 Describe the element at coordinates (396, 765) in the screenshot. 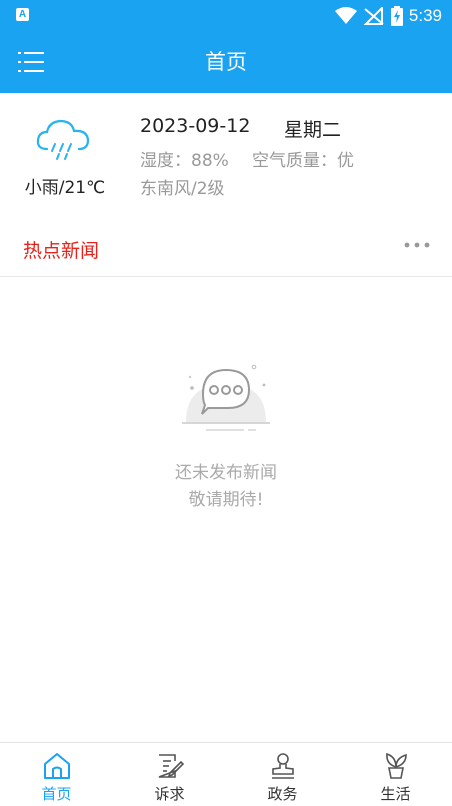

I see `sprout-icon` at that location.